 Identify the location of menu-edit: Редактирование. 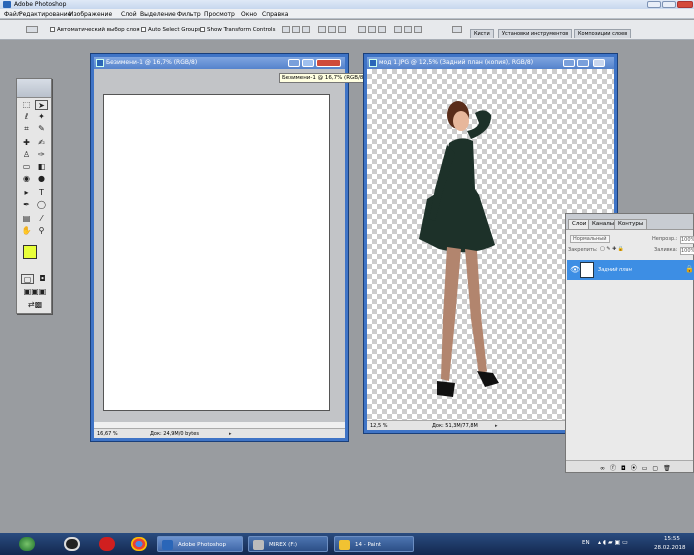
(45, 14).